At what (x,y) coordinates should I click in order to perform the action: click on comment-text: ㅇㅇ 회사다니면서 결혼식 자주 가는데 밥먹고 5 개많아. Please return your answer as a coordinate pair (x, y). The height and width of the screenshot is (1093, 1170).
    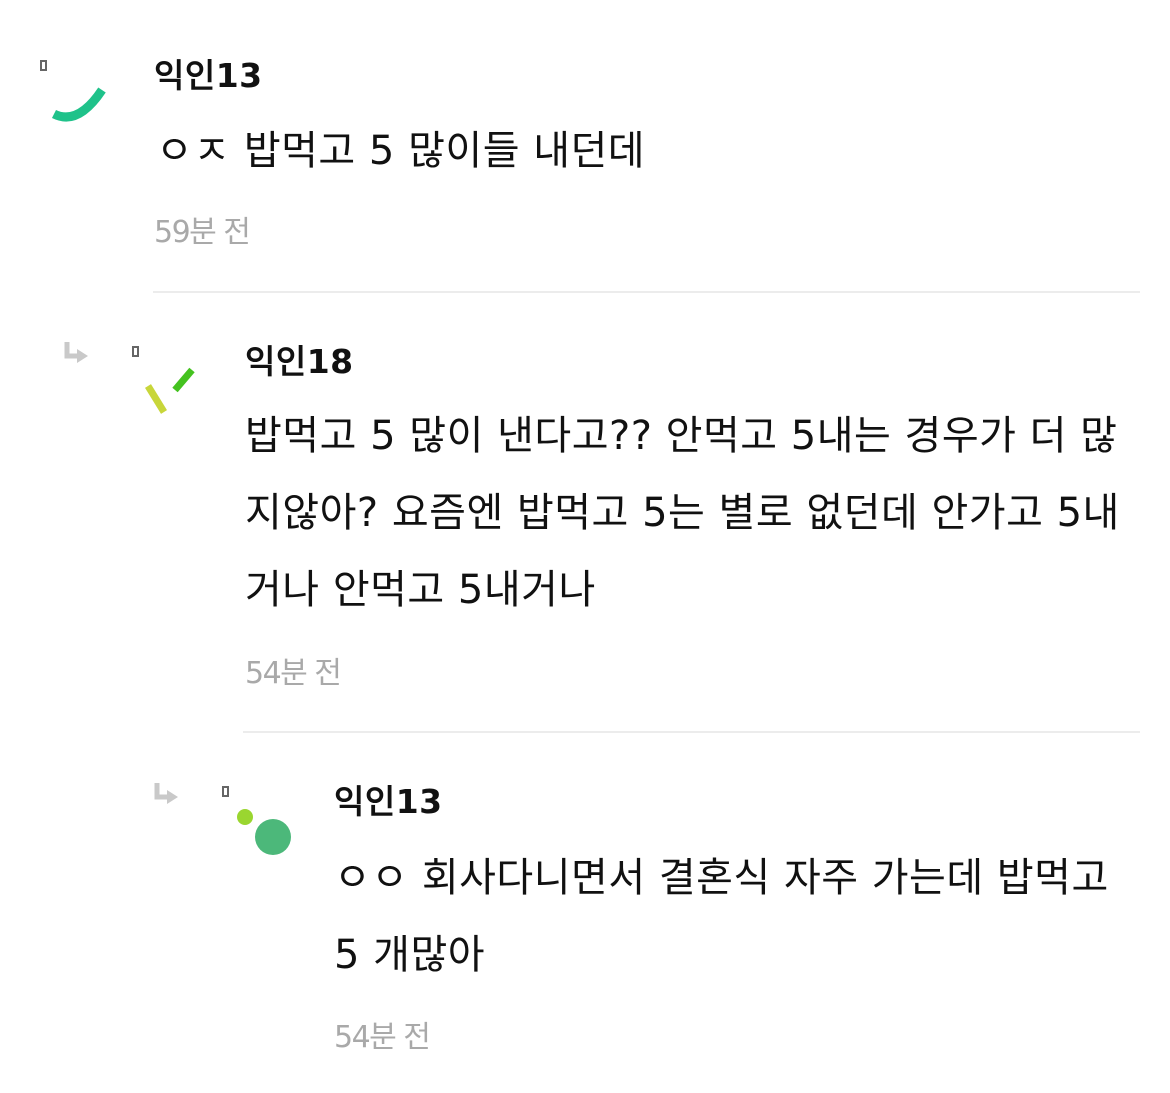
    Looking at the image, I should click on (721, 916).